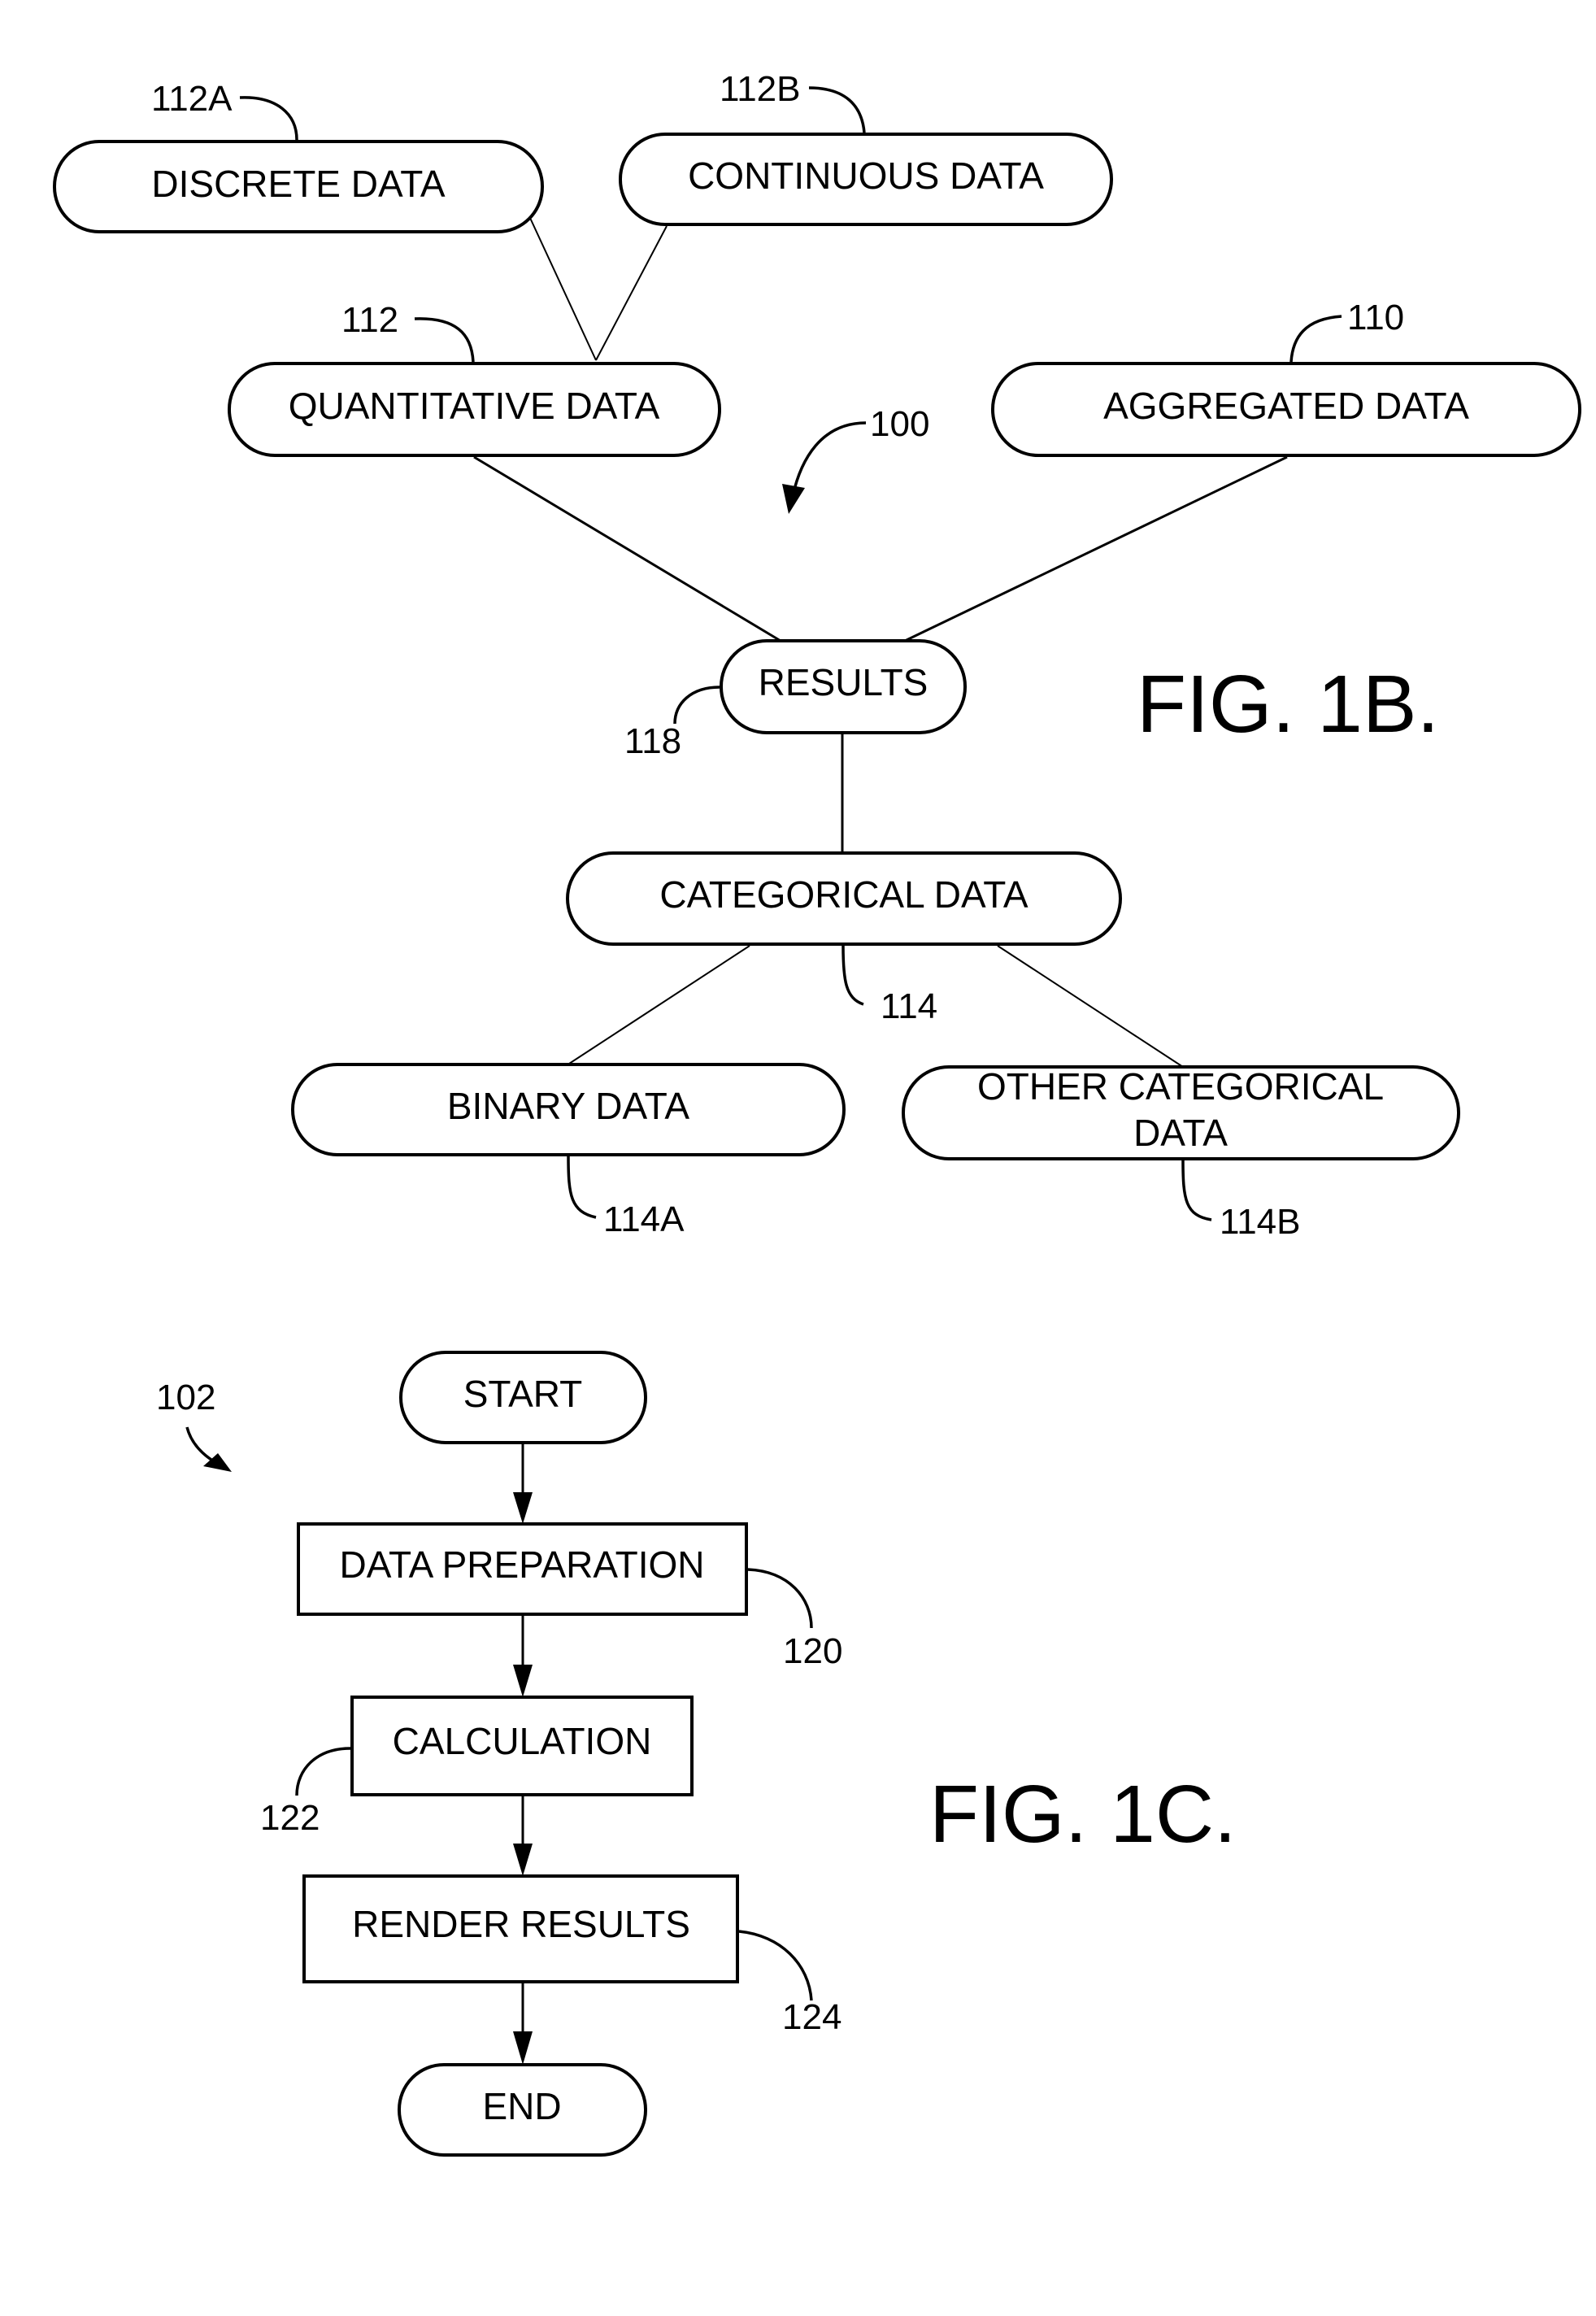 This screenshot has height=2316, width=1596. I want to click on node-other-categorical-data: OTHER CATEGORICAL DATA, so click(1181, 1112).